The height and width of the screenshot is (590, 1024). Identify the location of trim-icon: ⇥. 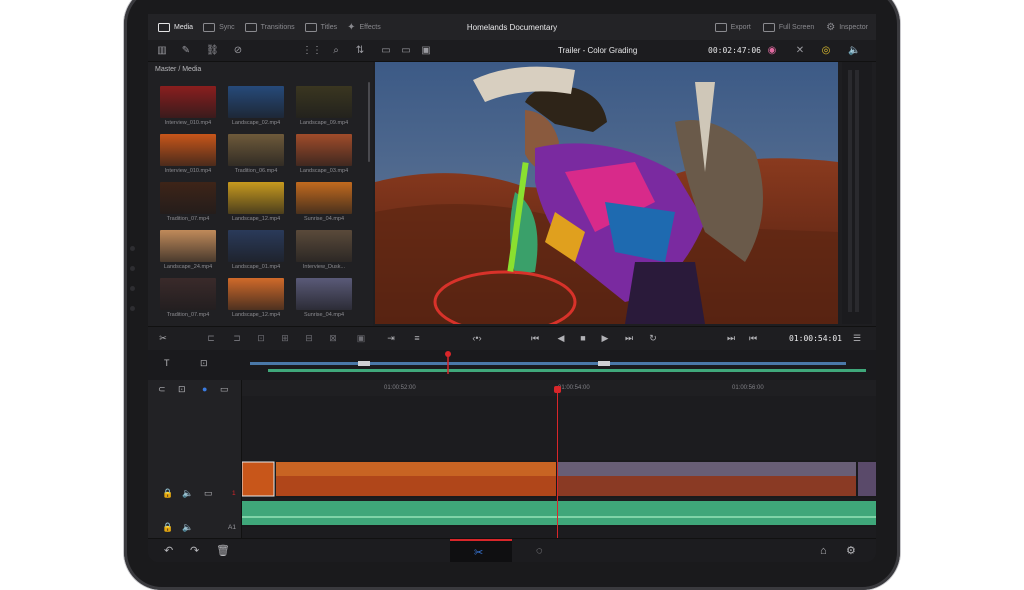
(391, 338).